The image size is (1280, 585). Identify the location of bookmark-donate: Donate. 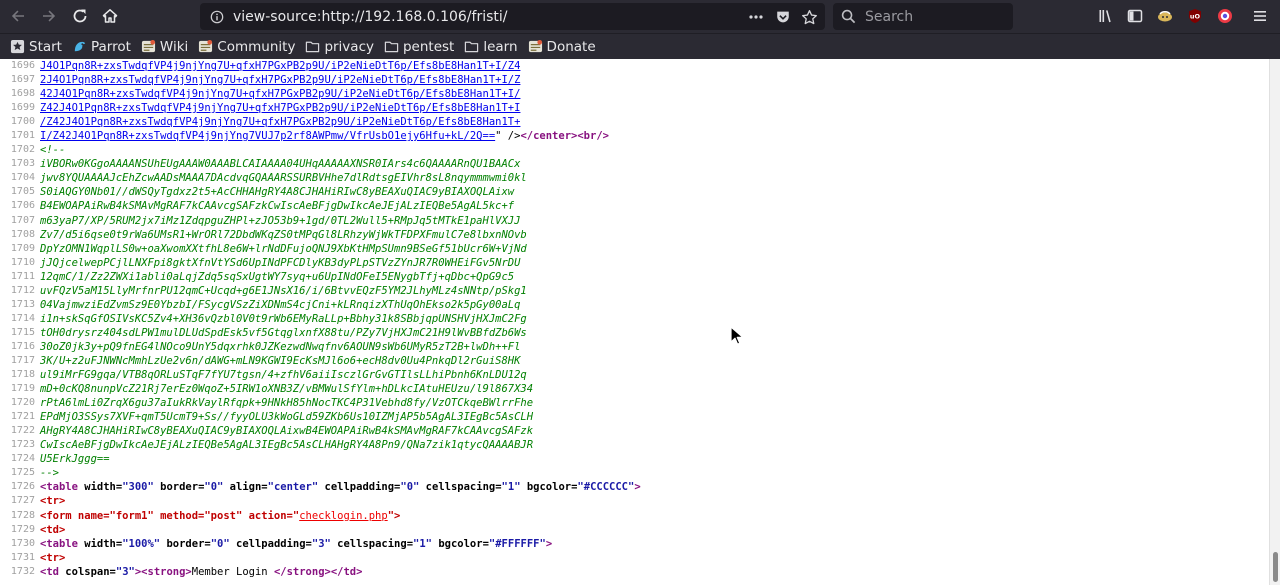
(562, 47).